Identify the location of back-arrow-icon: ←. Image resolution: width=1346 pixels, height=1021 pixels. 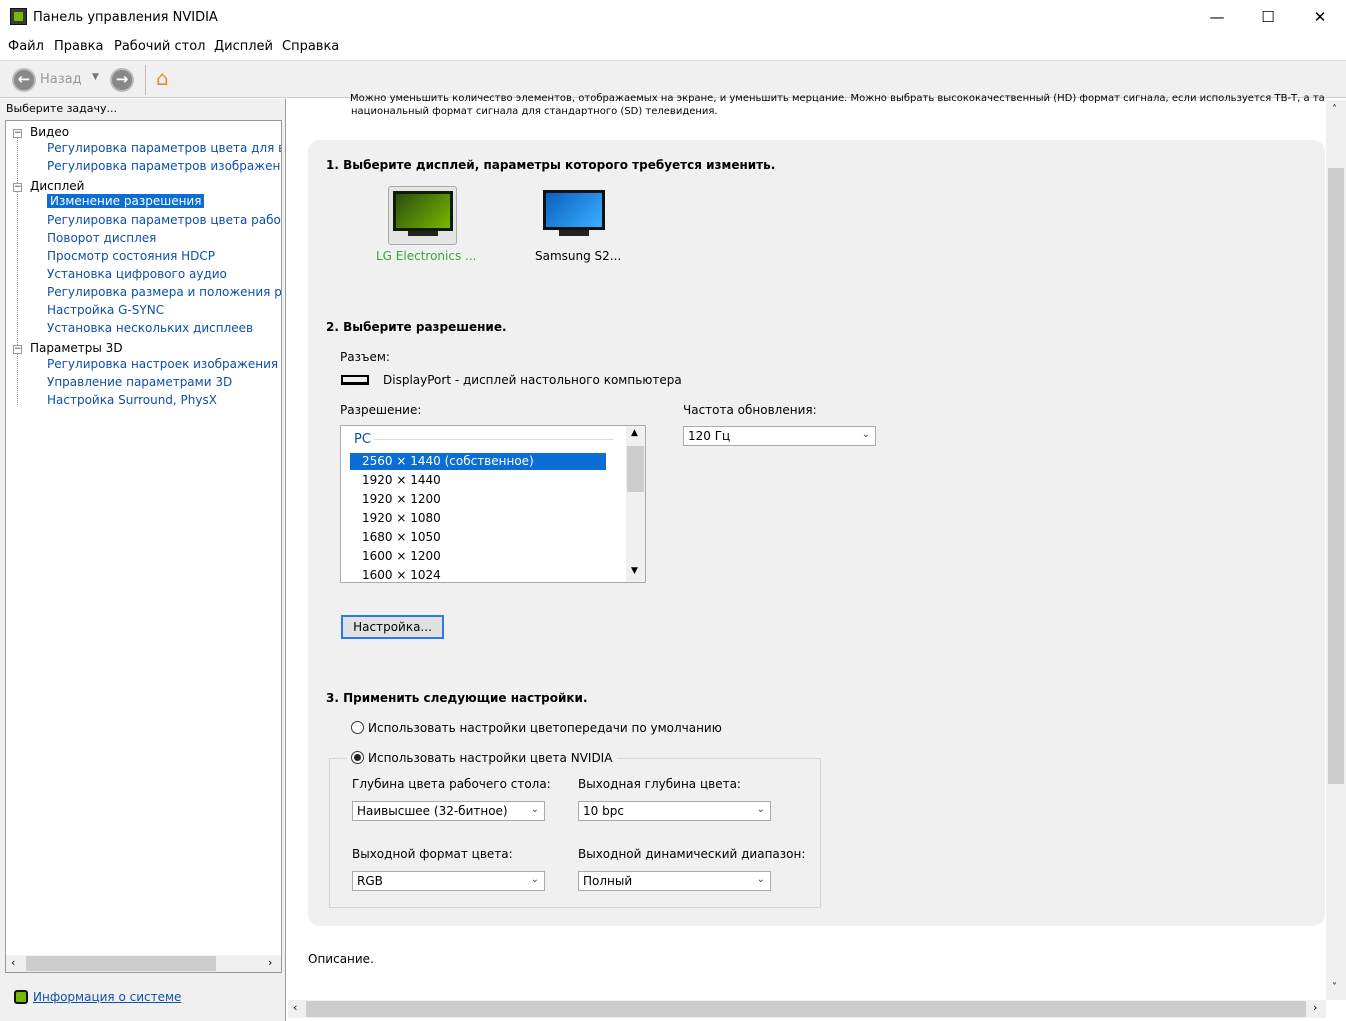
(24, 80).